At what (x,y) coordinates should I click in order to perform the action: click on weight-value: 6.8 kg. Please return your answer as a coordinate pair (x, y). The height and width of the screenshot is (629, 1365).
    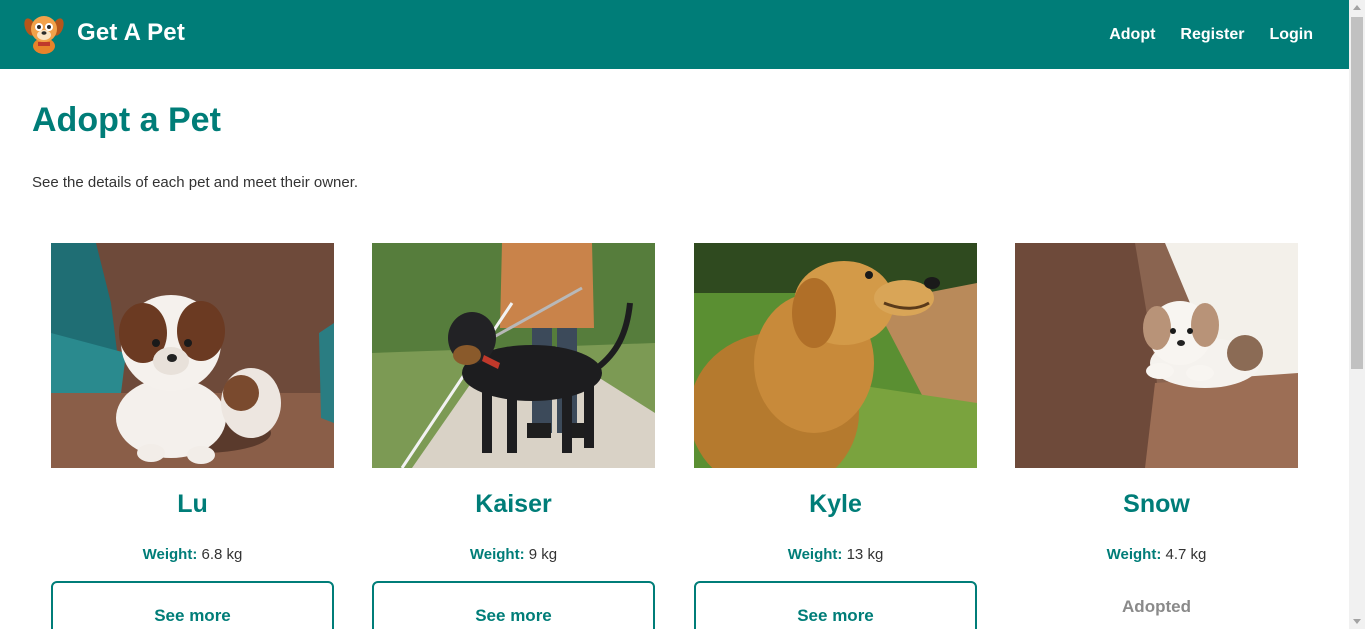
    Looking at the image, I should click on (222, 554).